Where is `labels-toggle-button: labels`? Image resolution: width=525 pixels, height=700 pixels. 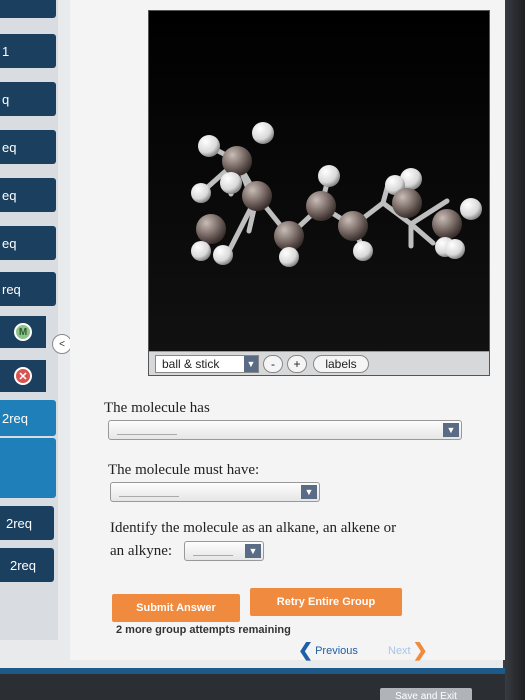
labels-toggle-button: labels is located at coordinates (341, 363).